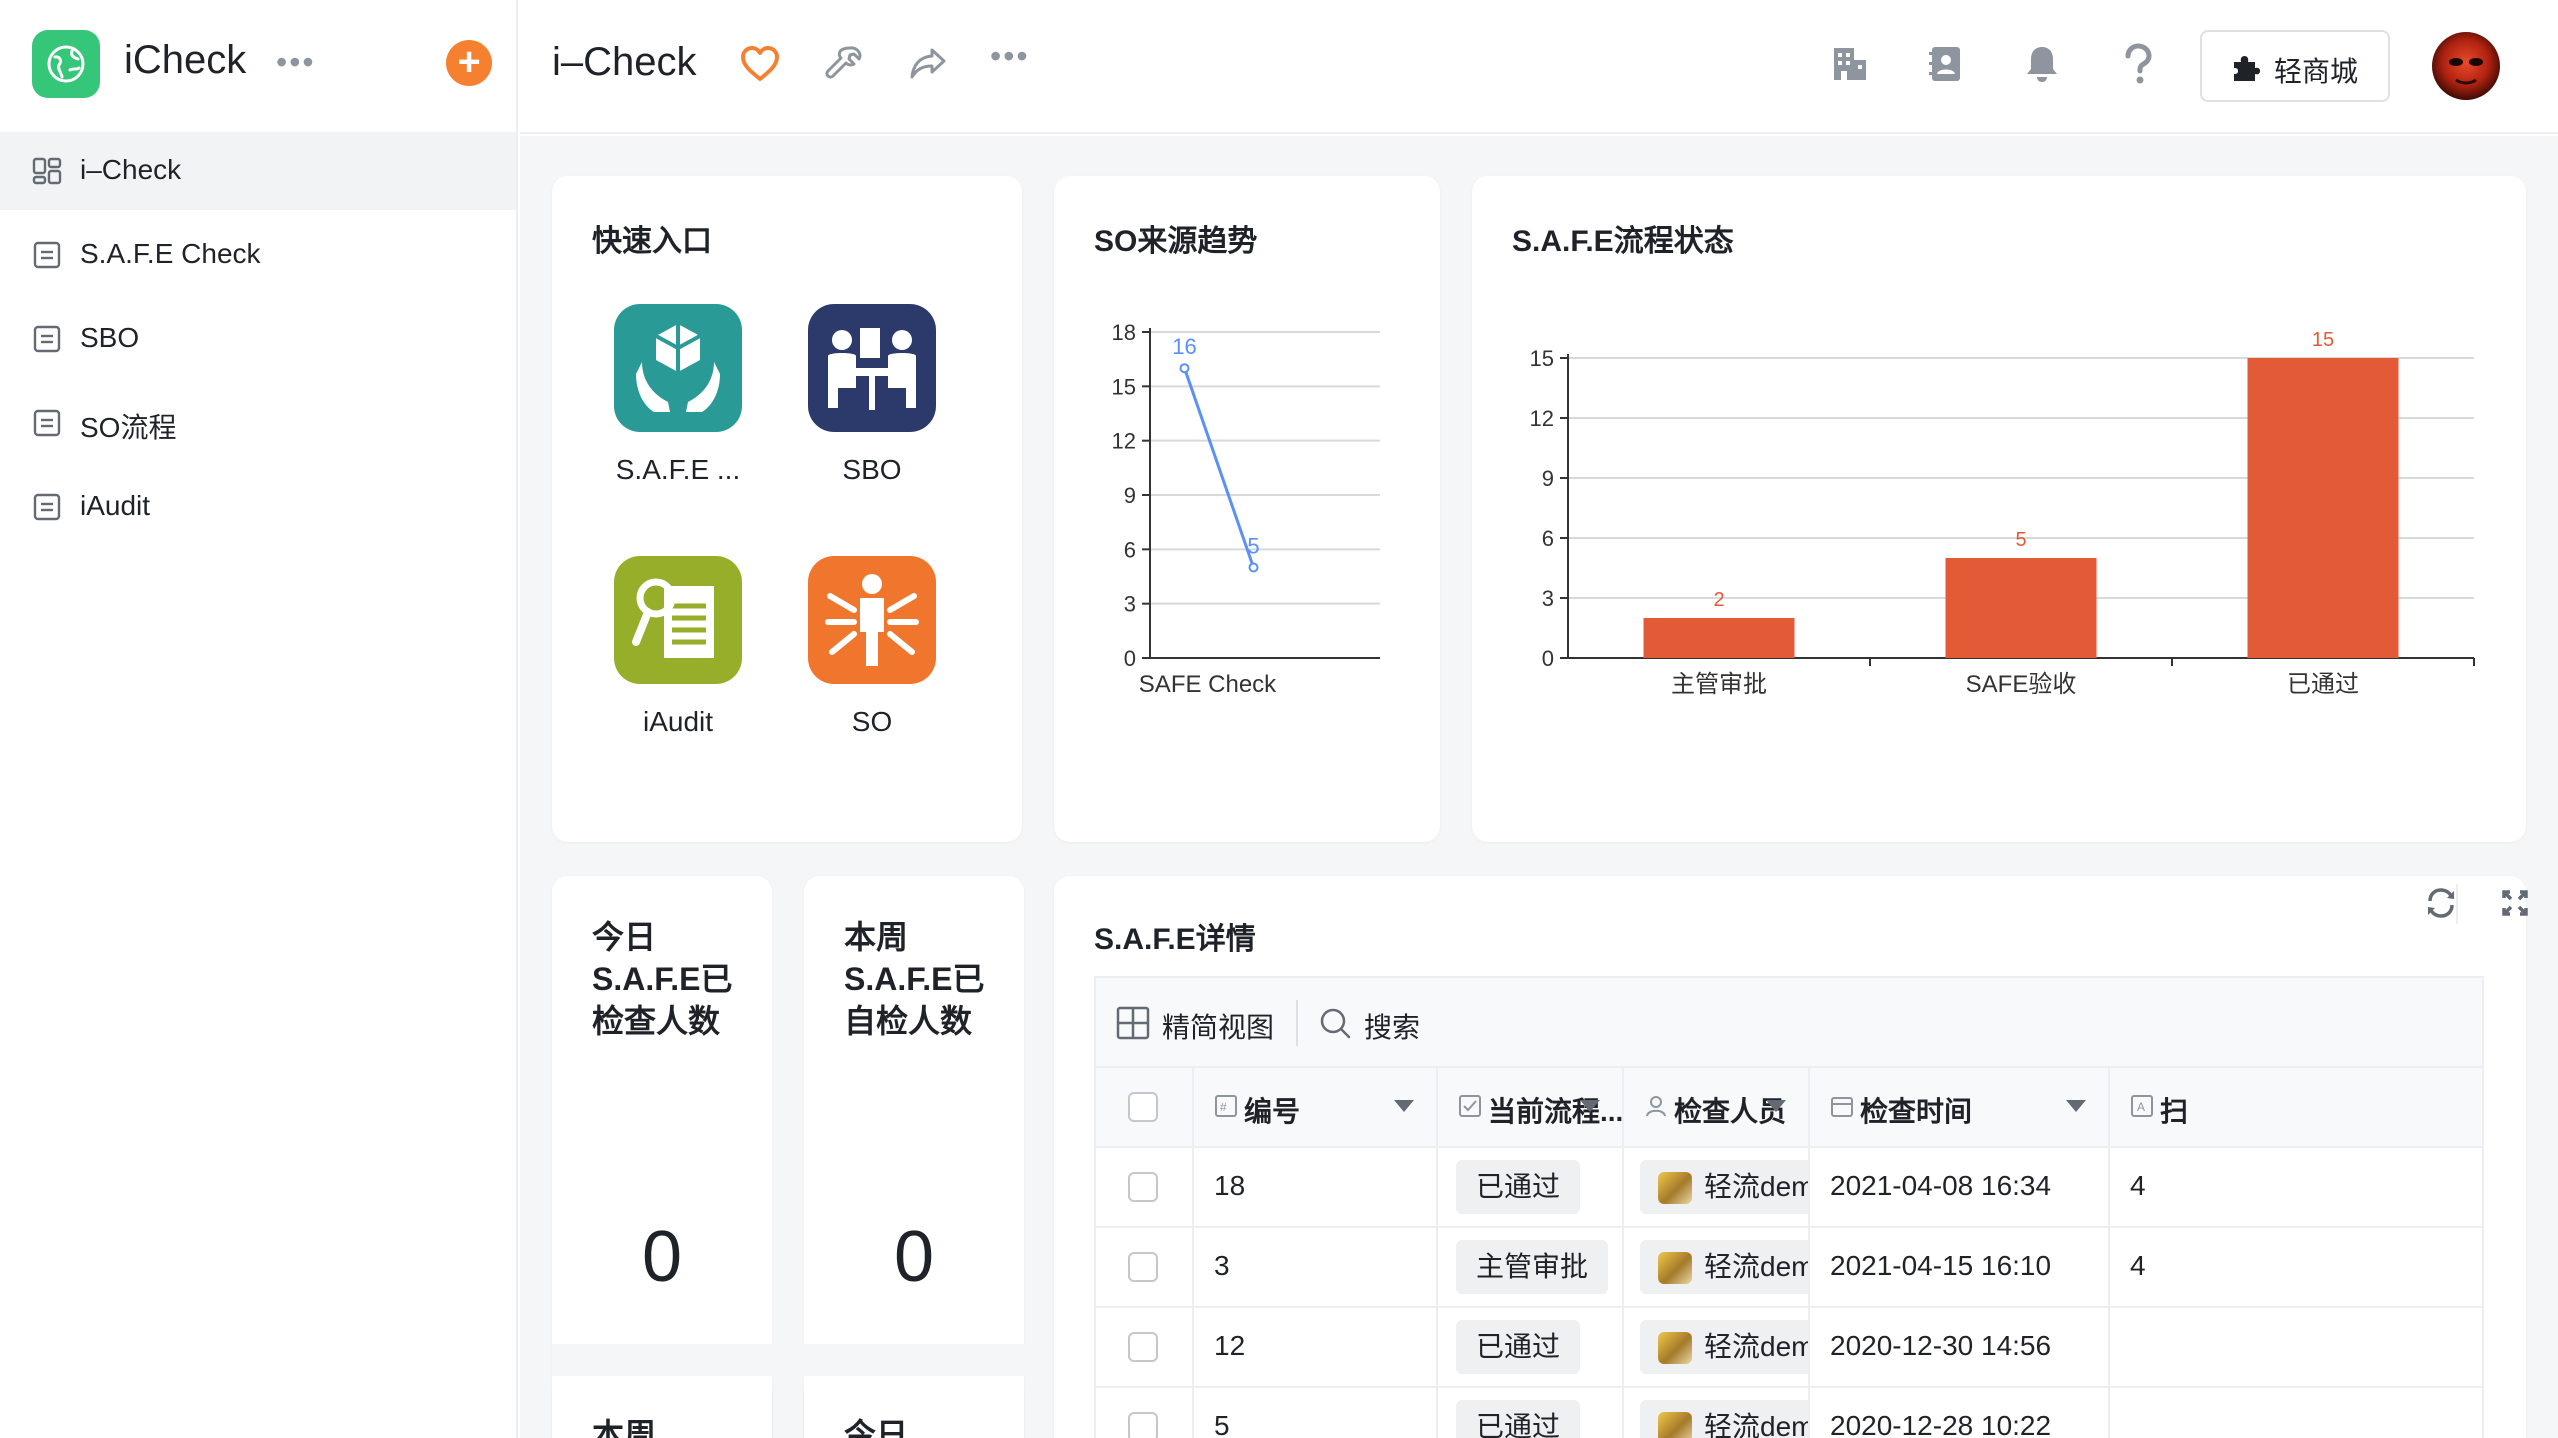 The image size is (2558, 1438). What do you see at coordinates (1718, 600) in the screenshot?
I see `data-label: 2` at bounding box center [1718, 600].